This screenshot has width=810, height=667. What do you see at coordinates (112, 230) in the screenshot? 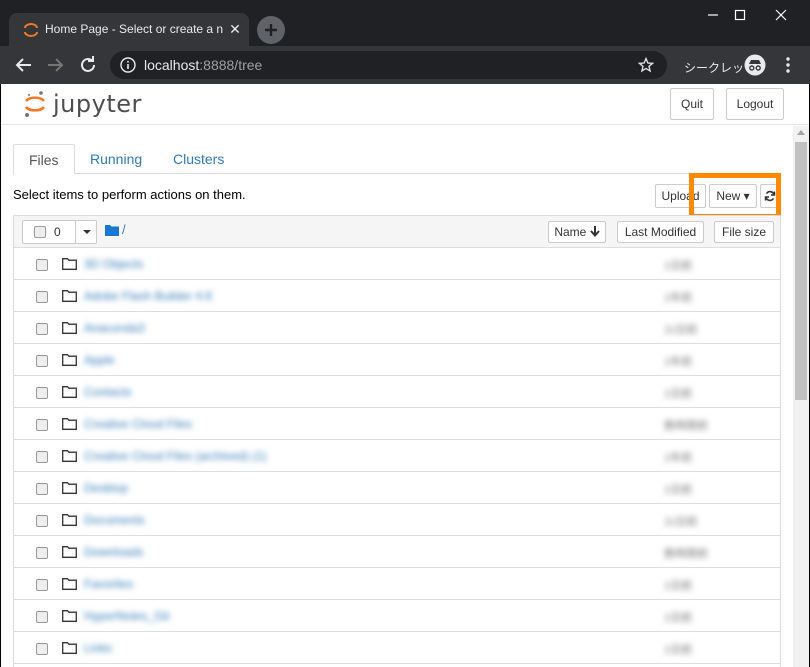
I see `folder-icon` at bounding box center [112, 230].